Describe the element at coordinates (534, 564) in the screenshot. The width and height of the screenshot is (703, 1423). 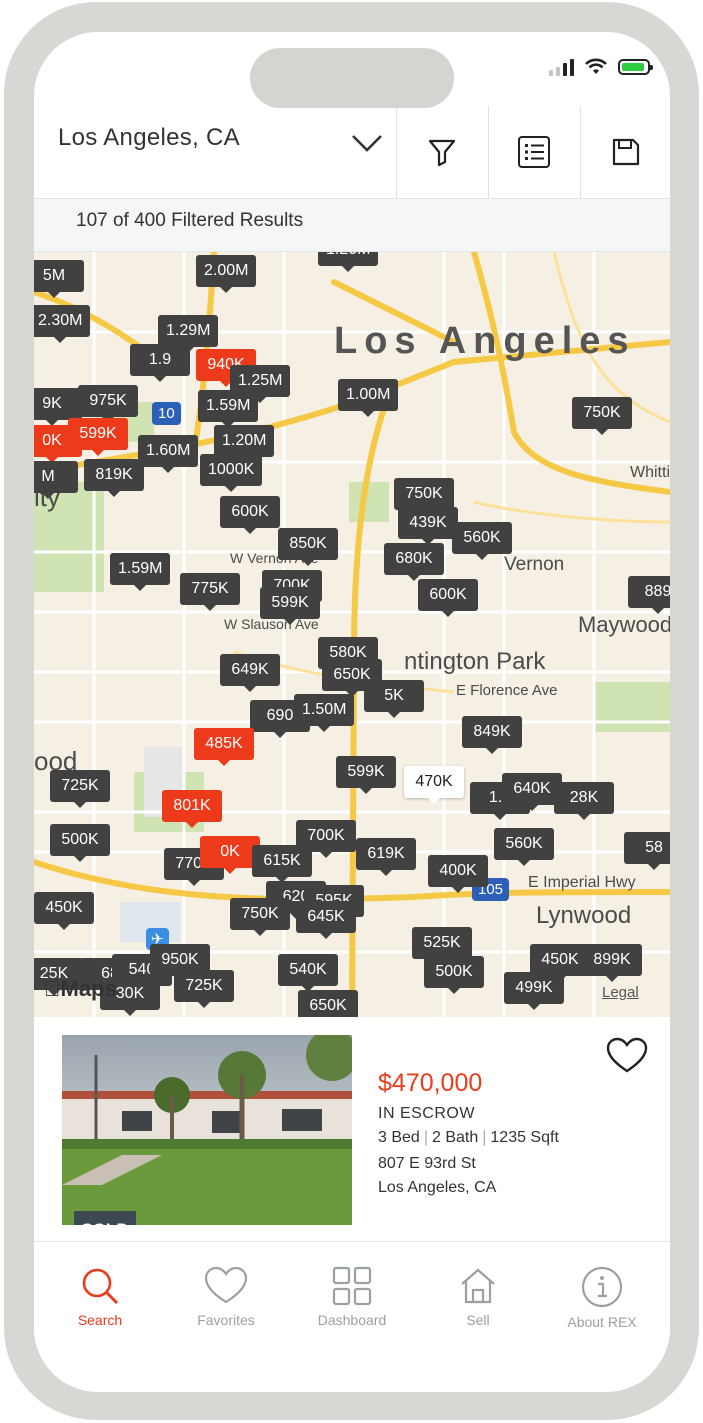
I see `map-label-vernon: Vernon` at that location.